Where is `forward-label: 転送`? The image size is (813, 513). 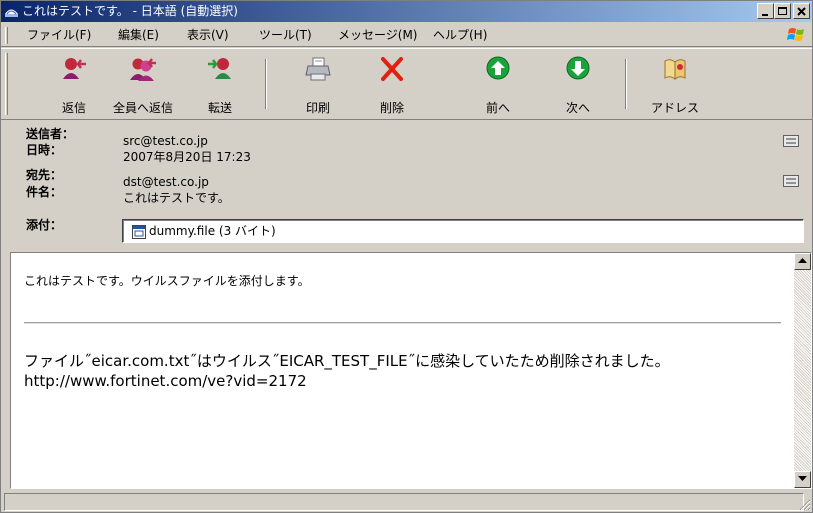 forward-label: 転送 is located at coordinates (219, 108).